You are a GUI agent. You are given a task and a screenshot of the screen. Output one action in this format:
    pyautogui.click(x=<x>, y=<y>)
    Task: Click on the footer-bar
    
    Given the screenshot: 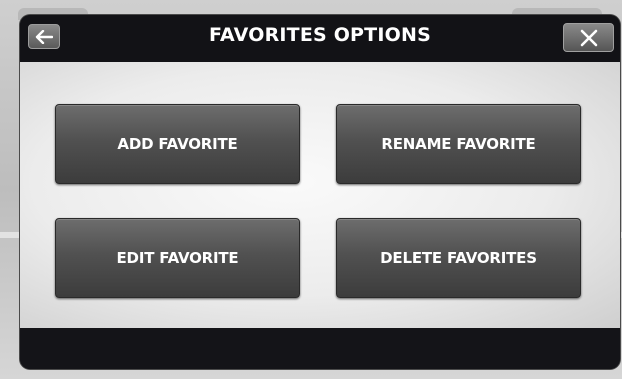 What is the action you would take?
    pyautogui.click(x=320, y=348)
    